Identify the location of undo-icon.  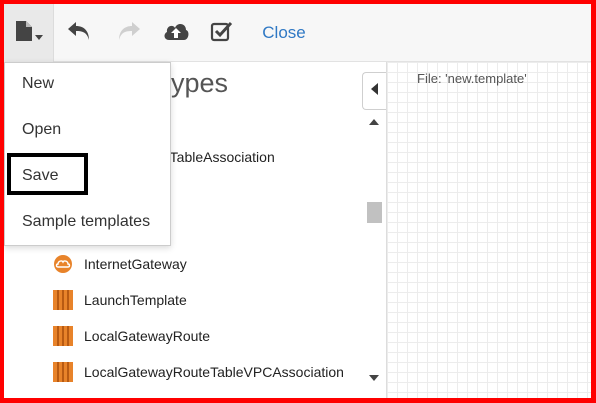
(80, 33).